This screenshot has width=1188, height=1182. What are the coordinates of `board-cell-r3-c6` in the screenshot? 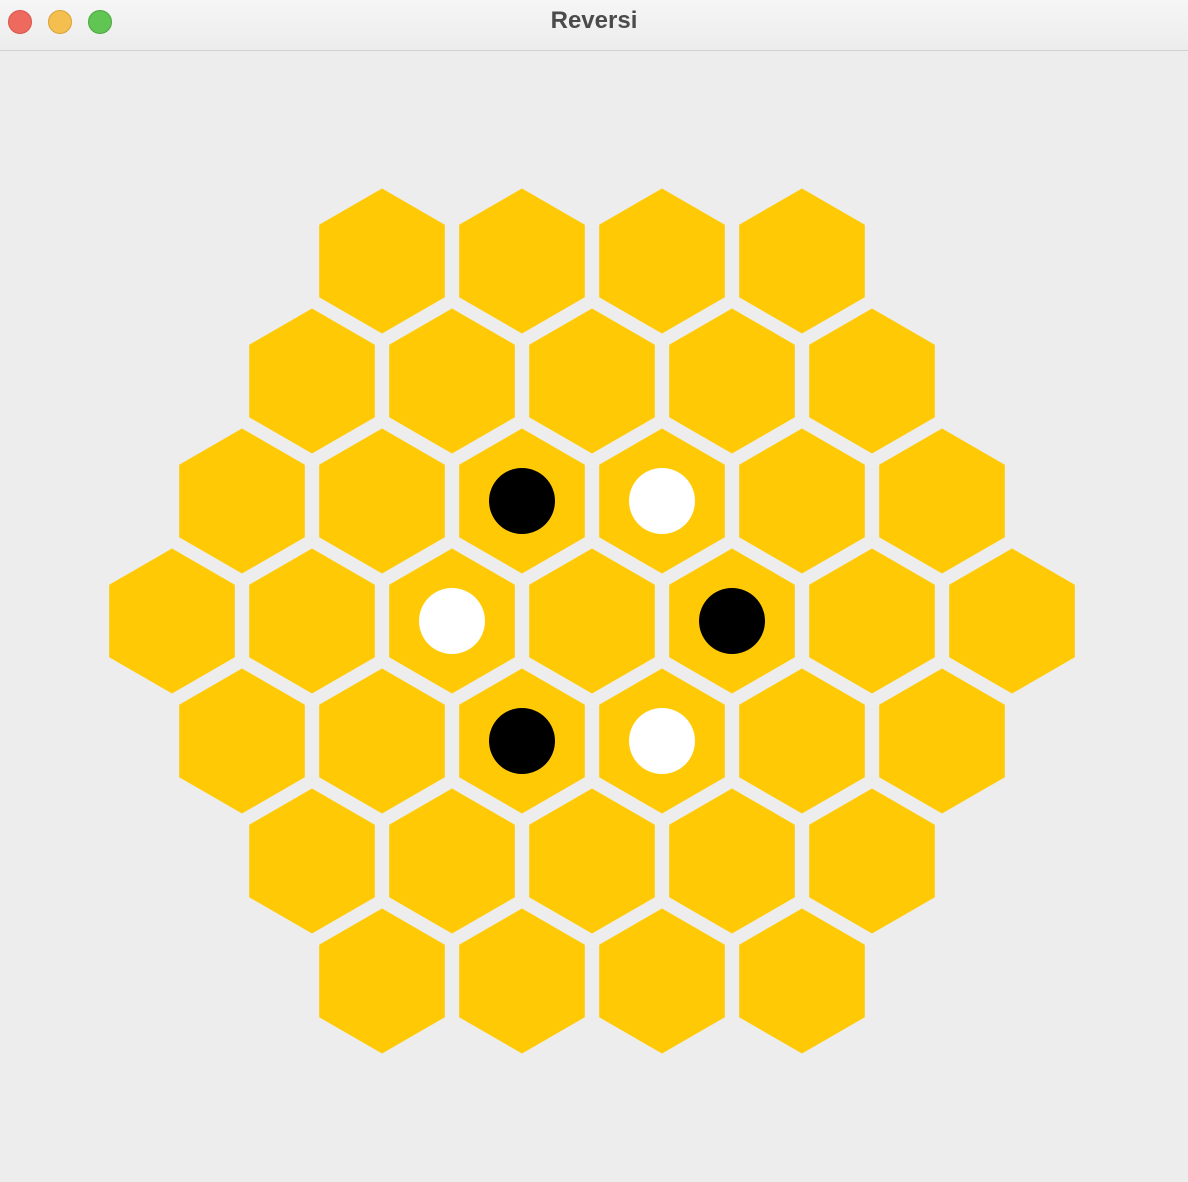 It's located at (1012, 621).